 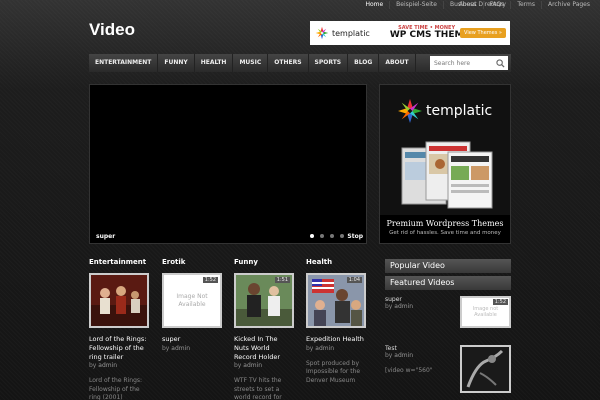 I want to click on category-heading: Entertainment, so click(x=119, y=262).